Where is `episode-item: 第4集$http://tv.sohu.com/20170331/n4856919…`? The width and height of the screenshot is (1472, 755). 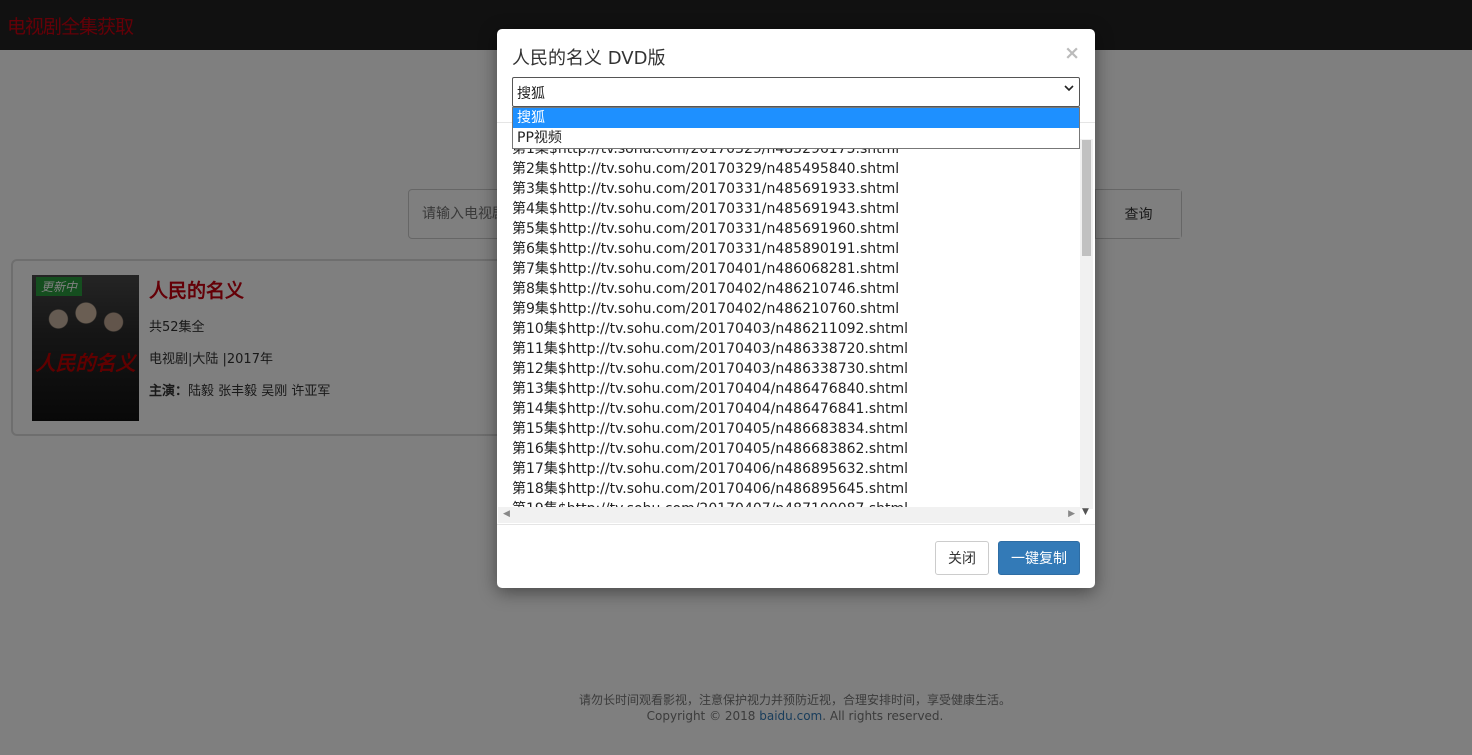 episode-item: 第4集$http://tv.sohu.com/20170331/n4856919… is located at coordinates (706, 209).